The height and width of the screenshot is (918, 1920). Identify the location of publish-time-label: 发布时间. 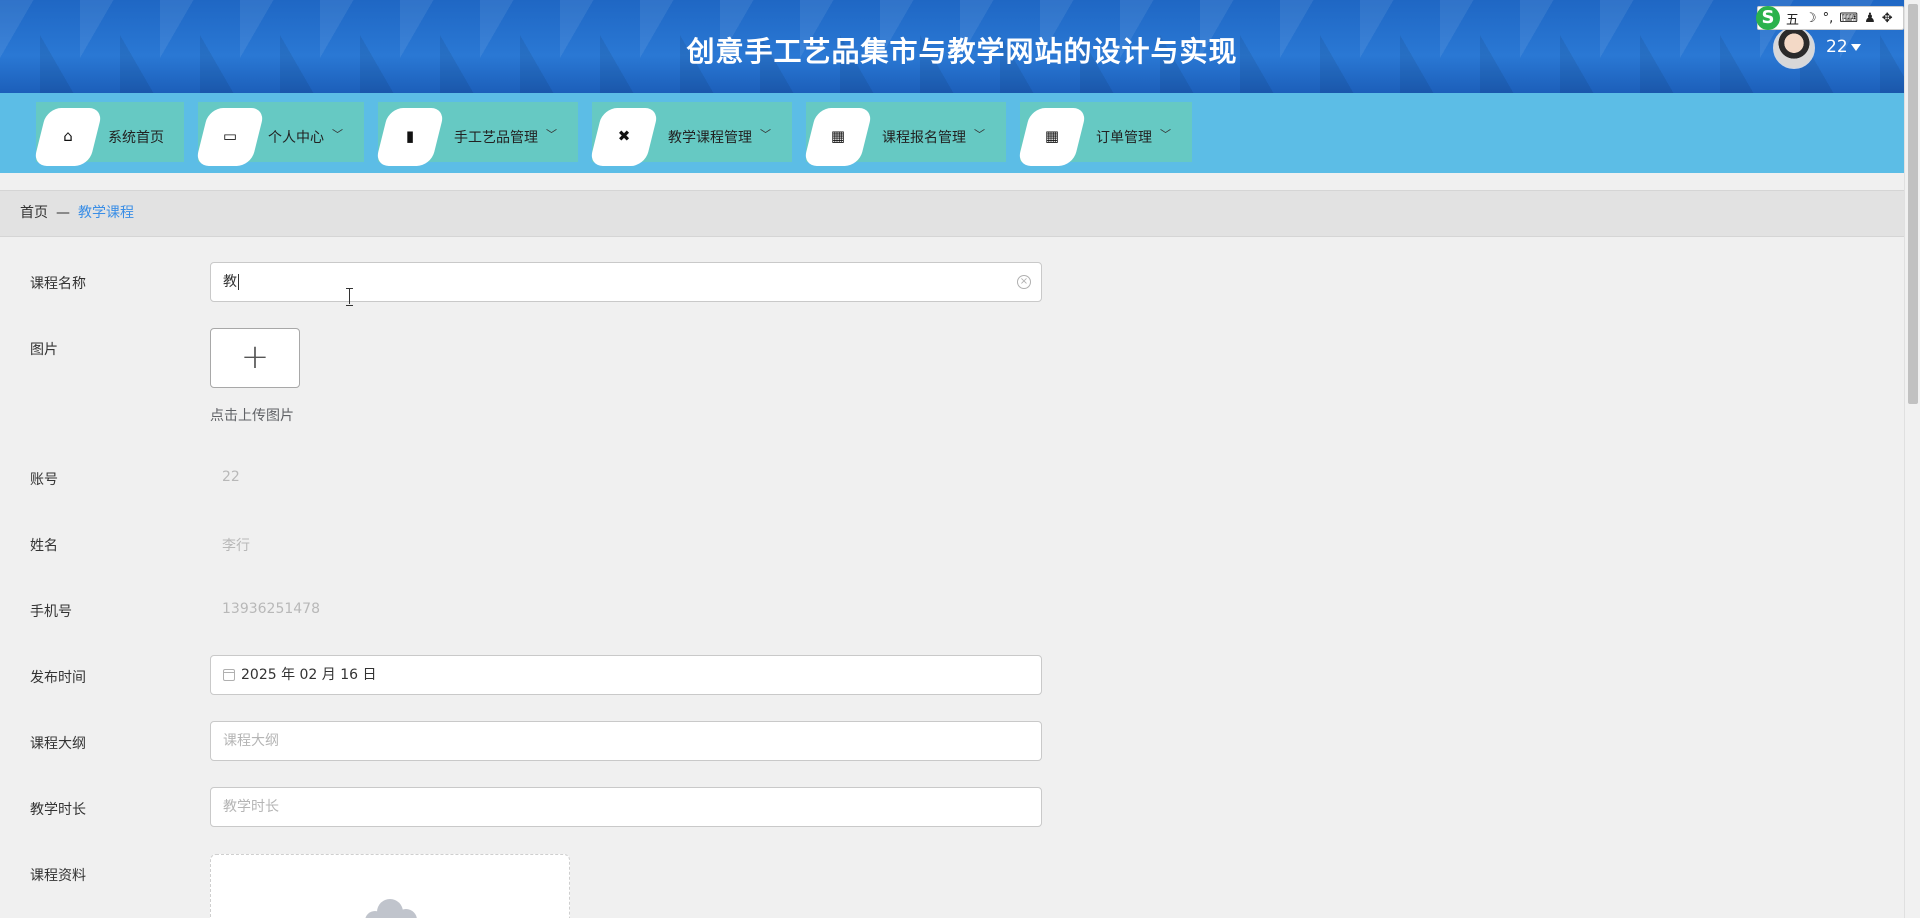
(58, 678).